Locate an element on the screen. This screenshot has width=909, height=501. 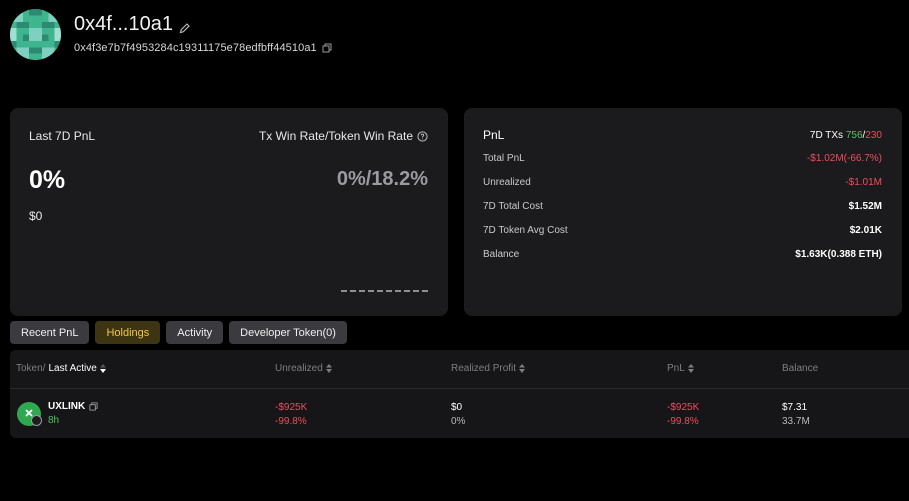
stat-value: $1.52M is located at coordinates (865, 206).